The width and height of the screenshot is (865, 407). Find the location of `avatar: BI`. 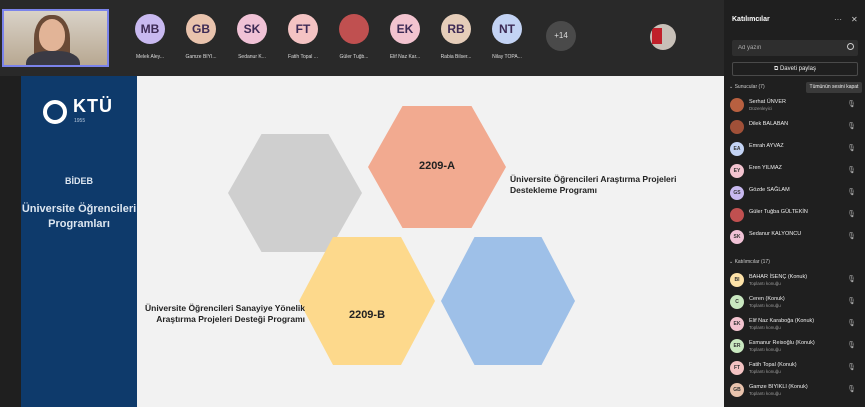

avatar: BI is located at coordinates (737, 280).